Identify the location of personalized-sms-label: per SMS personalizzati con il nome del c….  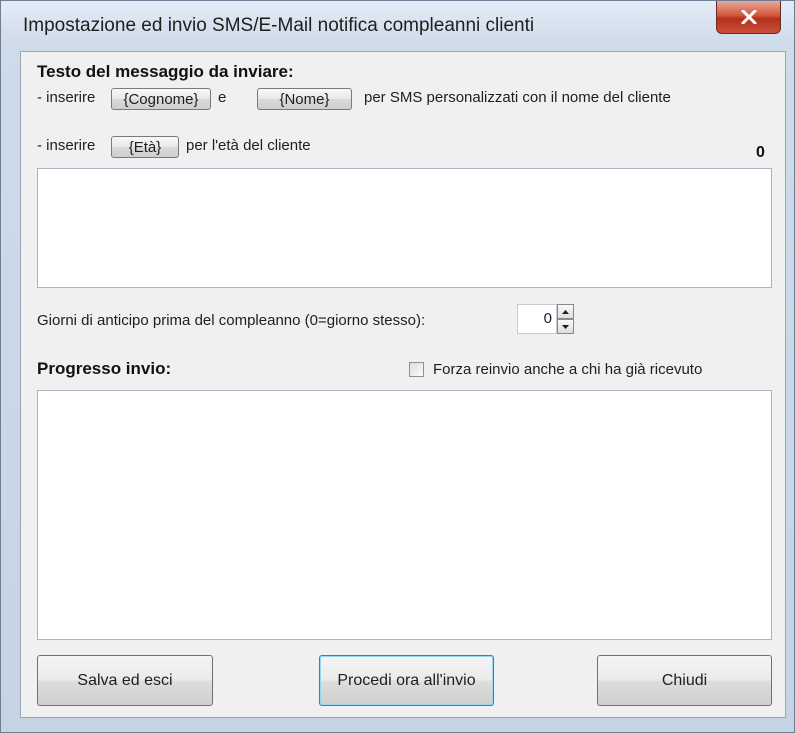
(517, 97).